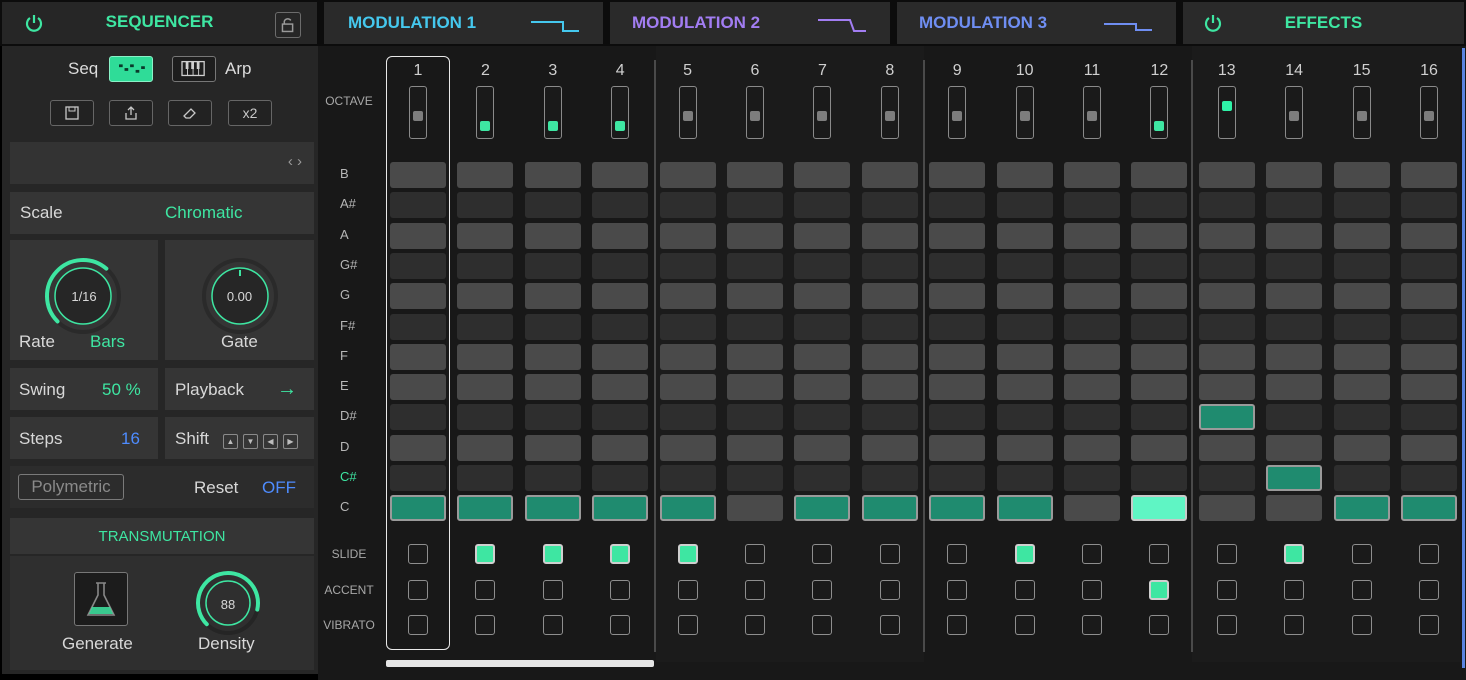 The image size is (1466, 680). What do you see at coordinates (230, 441) in the screenshot?
I see `shift-up-icon: ▲` at bounding box center [230, 441].